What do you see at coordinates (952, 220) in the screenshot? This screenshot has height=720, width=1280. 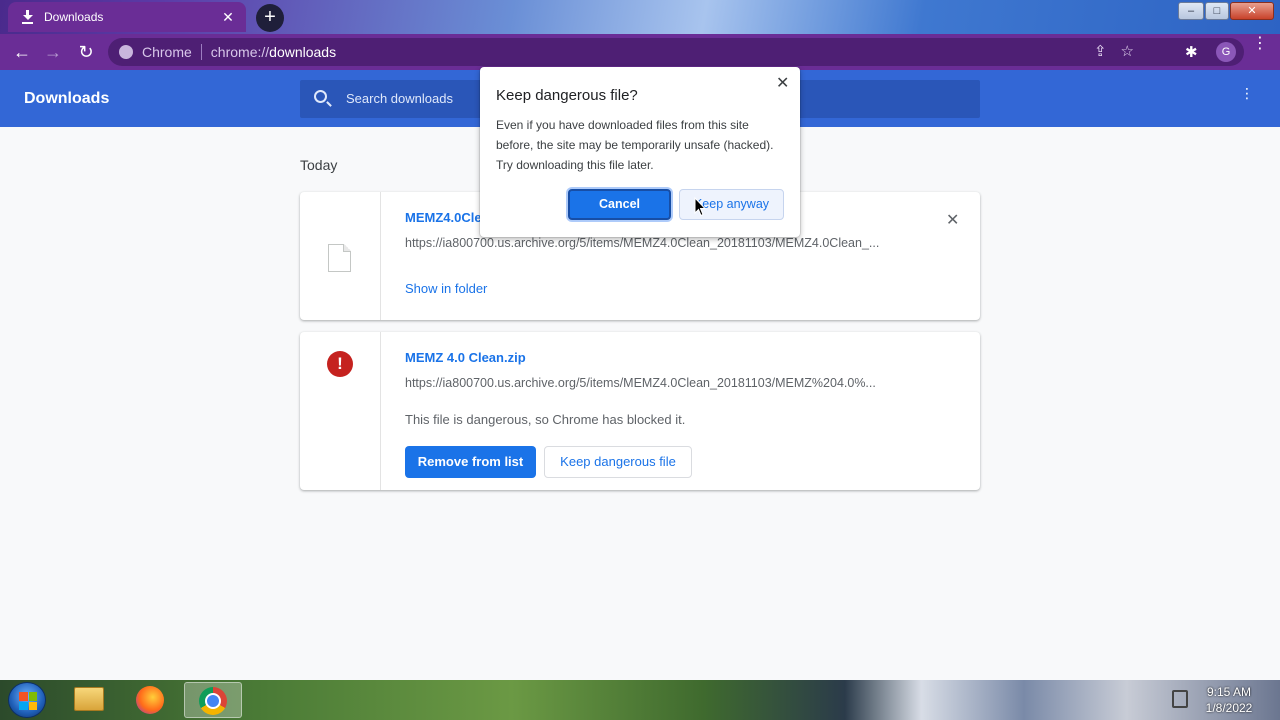 I see `remove-item-close-icon: ✕` at bounding box center [952, 220].